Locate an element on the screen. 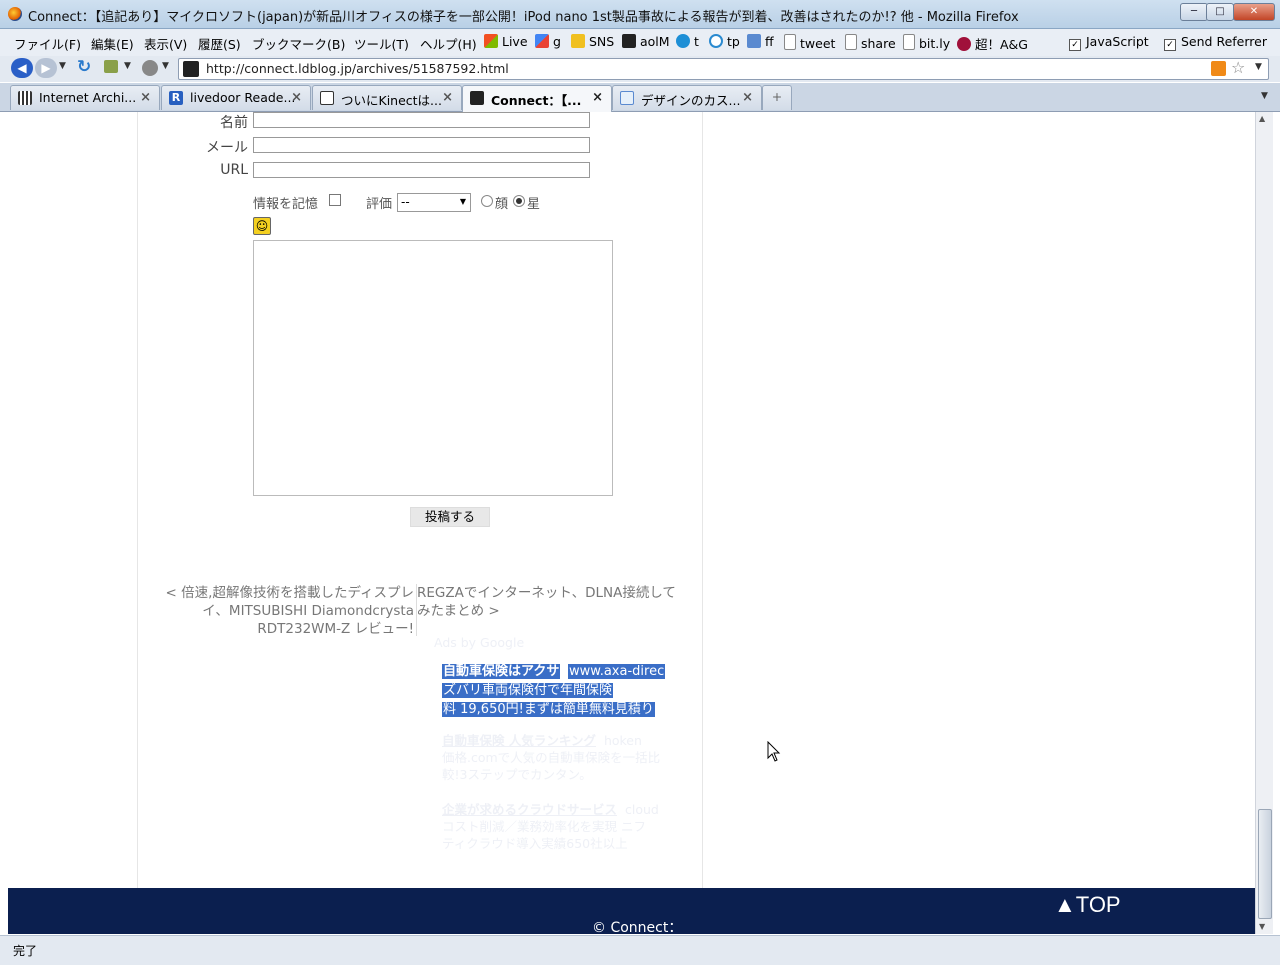 The width and height of the screenshot is (1280, 965). ad1-title: 自動車保険はアクサ is located at coordinates (501, 671).